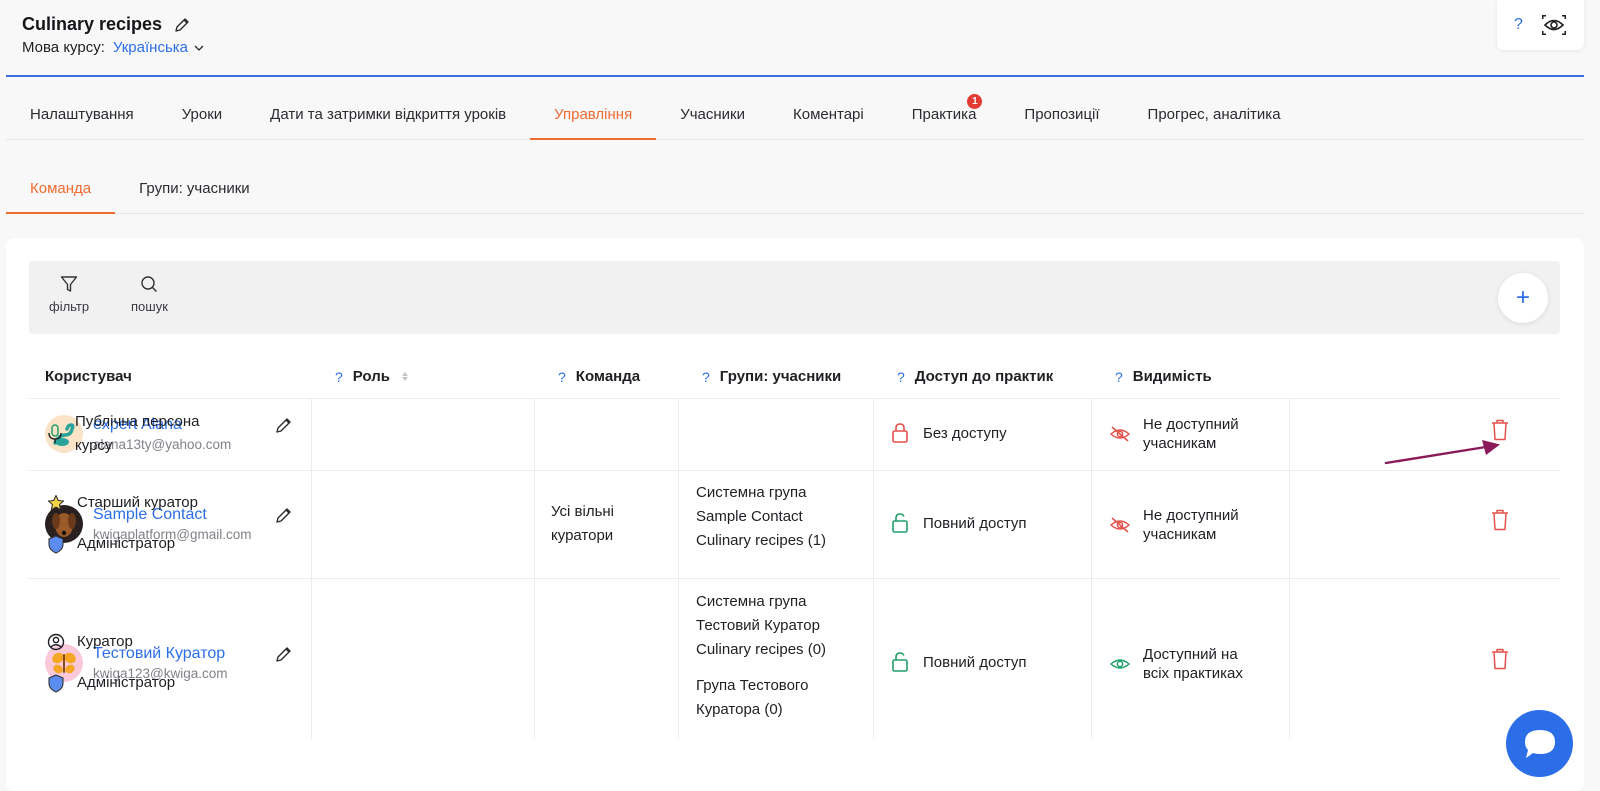 The width and height of the screenshot is (1600, 791). What do you see at coordinates (828, 114) in the screenshot?
I see `tab-label: Коментарі` at bounding box center [828, 114].